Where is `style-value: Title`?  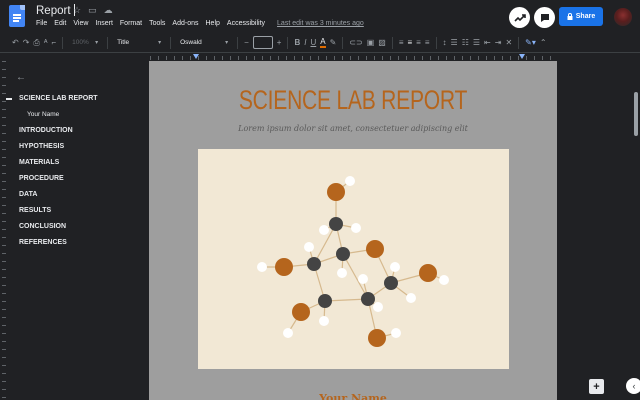 style-value: Title is located at coordinates (123, 42).